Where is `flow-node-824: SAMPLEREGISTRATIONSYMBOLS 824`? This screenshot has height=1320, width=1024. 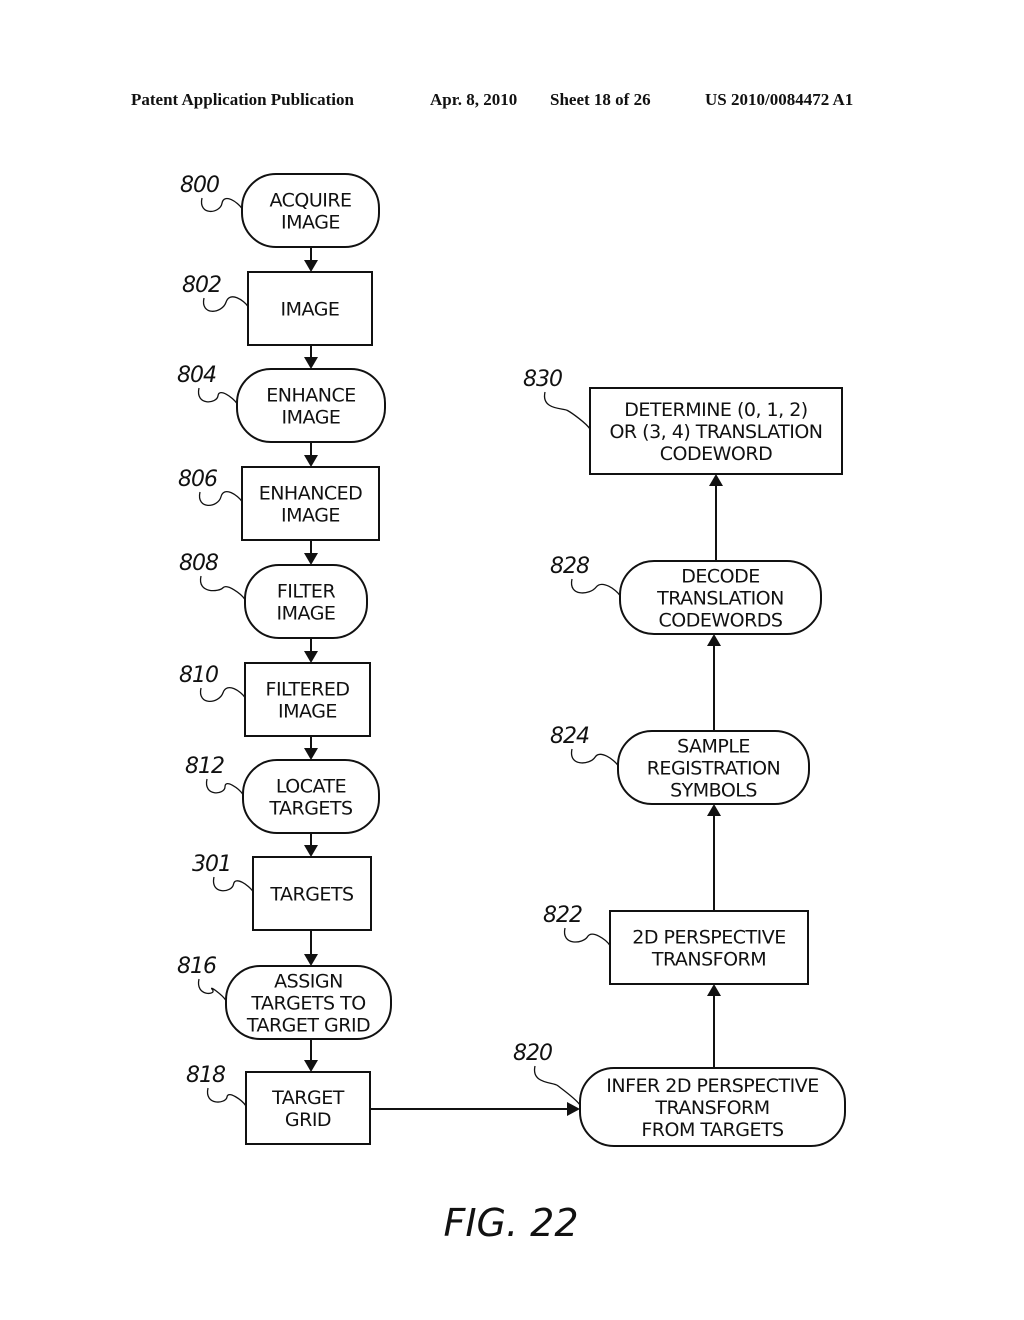 flow-node-824: SAMPLEREGISTRATIONSYMBOLS 824 is located at coordinates (680, 764).